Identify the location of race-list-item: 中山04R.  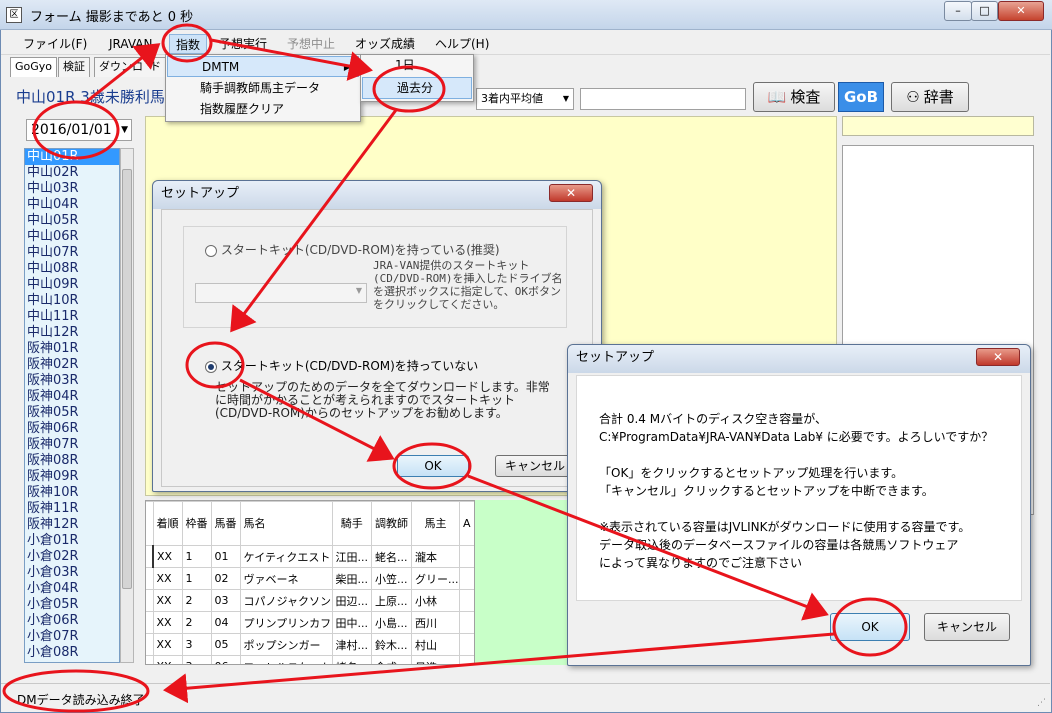
(72, 205).